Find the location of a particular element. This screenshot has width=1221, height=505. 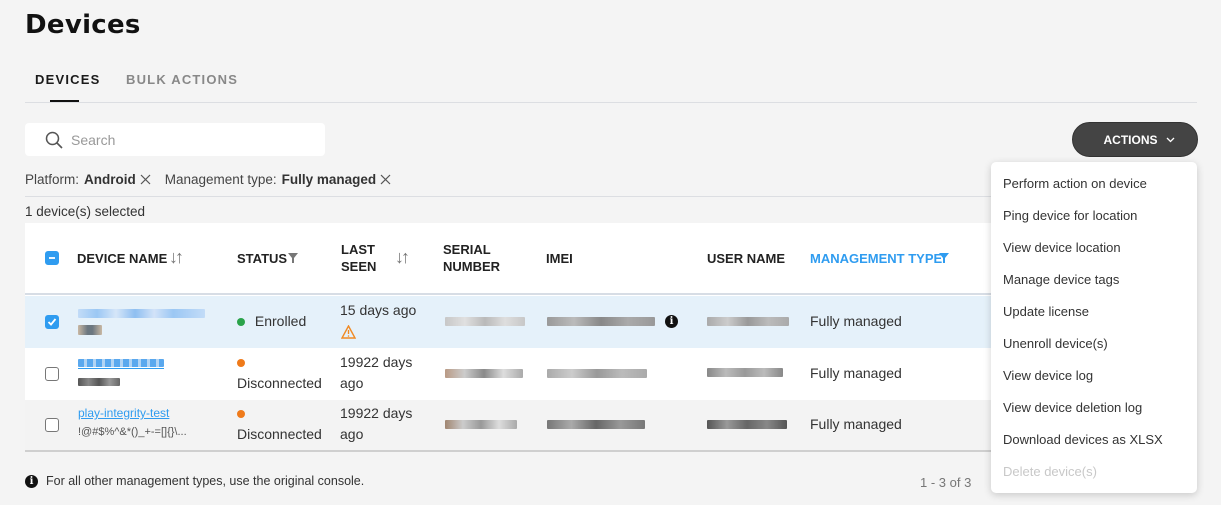

tab-bar: DEVICES BULK ACTIONS is located at coordinates (611, 82).